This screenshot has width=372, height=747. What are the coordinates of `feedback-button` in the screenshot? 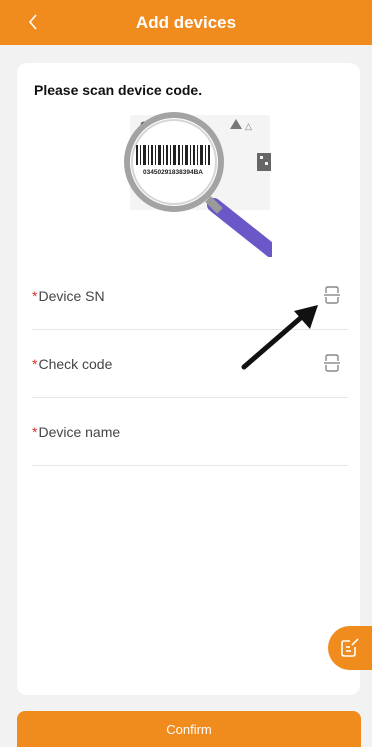 It's located at (350, 648).